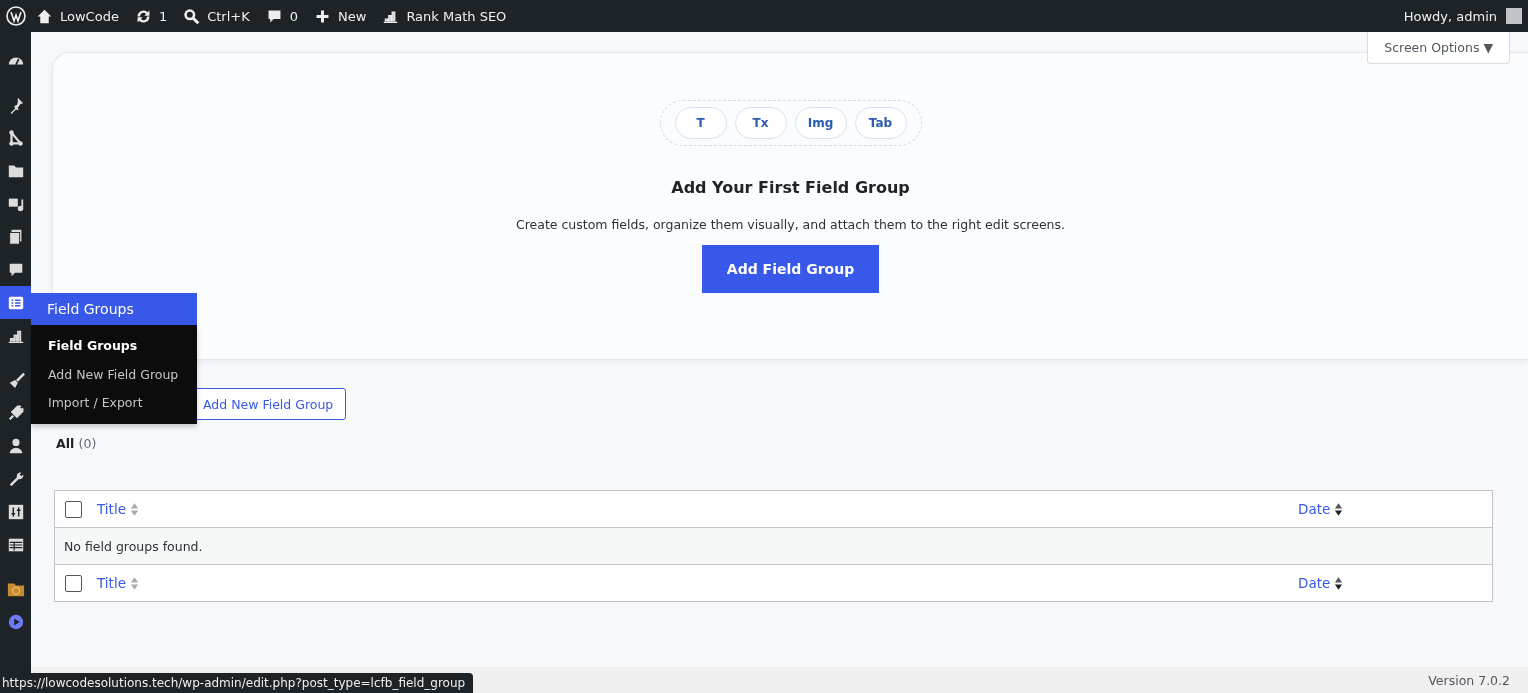  What do you see at coordinates (790, 187) in the screenshot?
I see `empty-state-title: Add Your First Field Group` at bounding box center [790, 187].